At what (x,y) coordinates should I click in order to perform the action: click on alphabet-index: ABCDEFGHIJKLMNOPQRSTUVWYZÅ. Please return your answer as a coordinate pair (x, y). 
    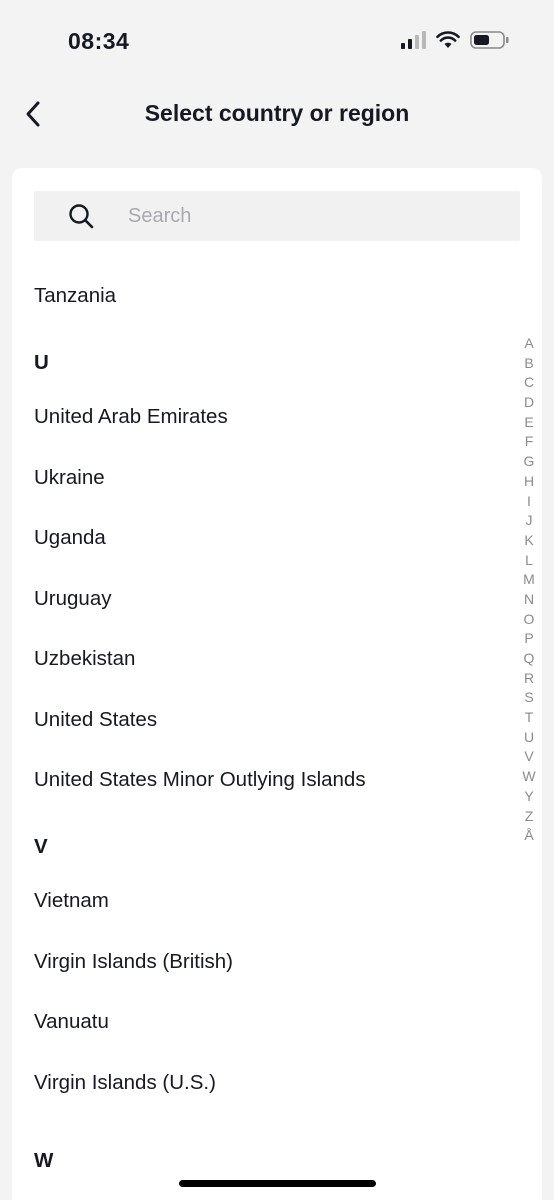
    Looking at the image, I should click on (529, 590).